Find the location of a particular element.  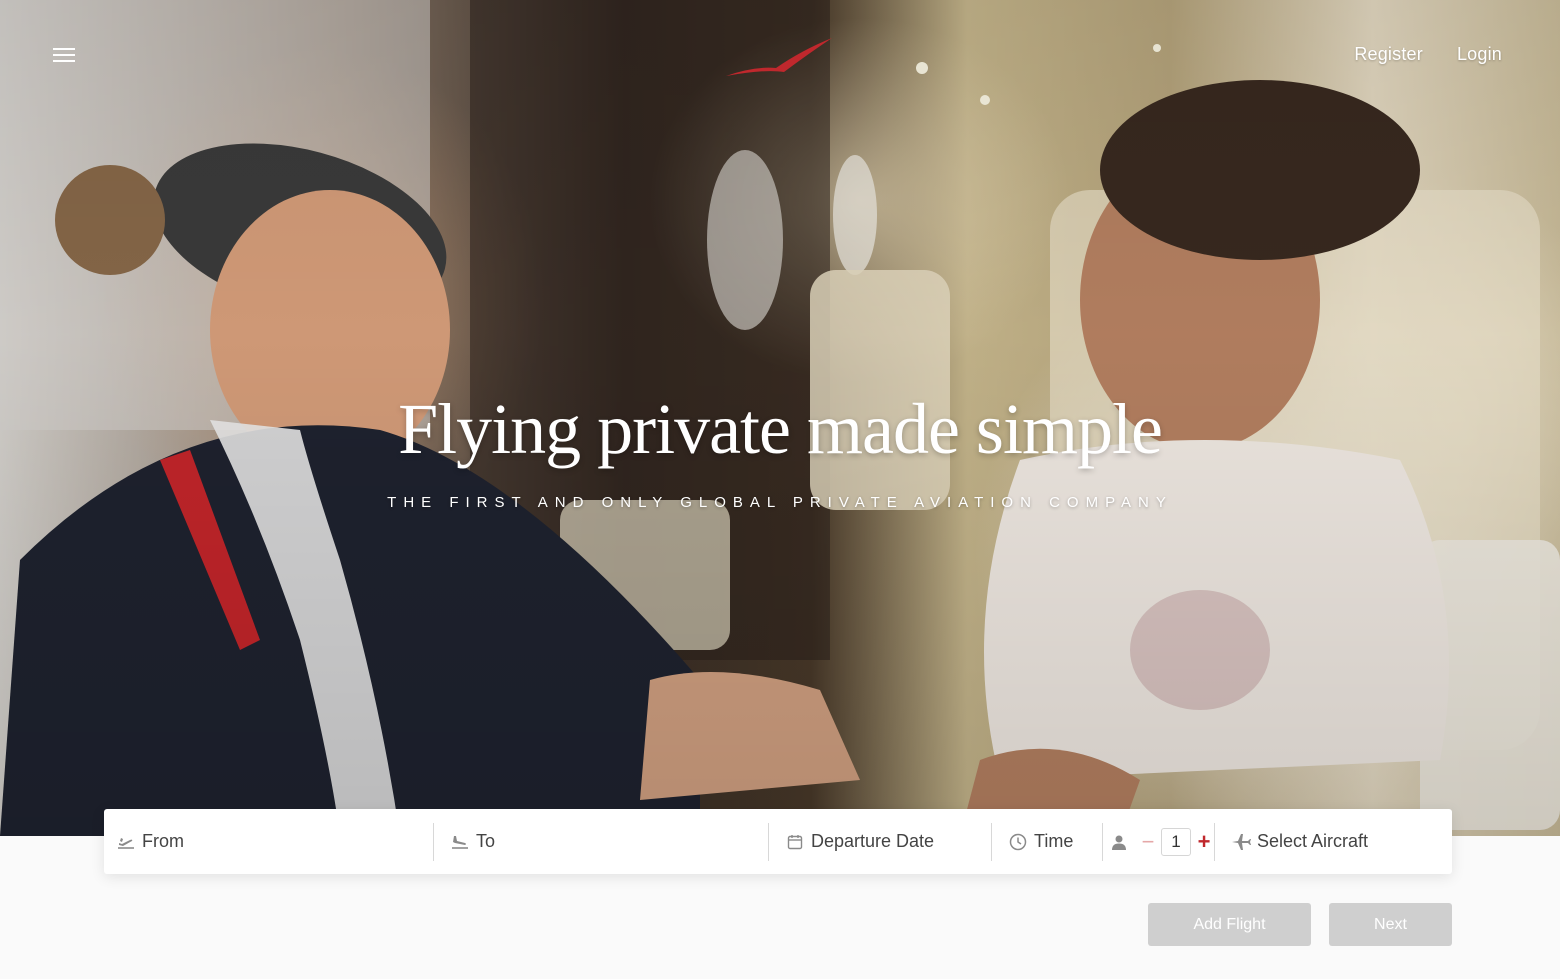

plane-landing-icon is located at coordinates (460, 842).